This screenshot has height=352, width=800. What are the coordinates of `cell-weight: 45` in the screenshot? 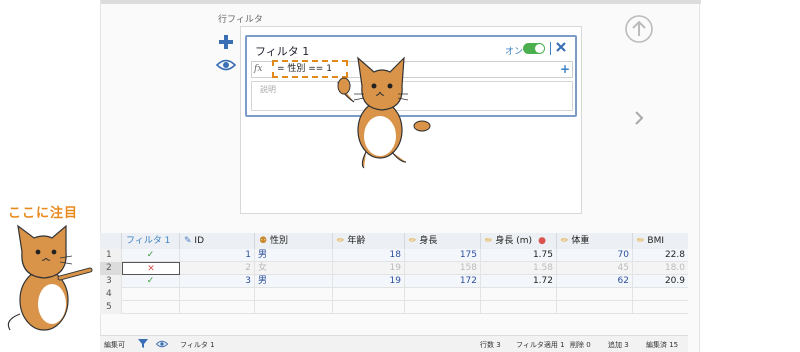 It's located at (595, 268).